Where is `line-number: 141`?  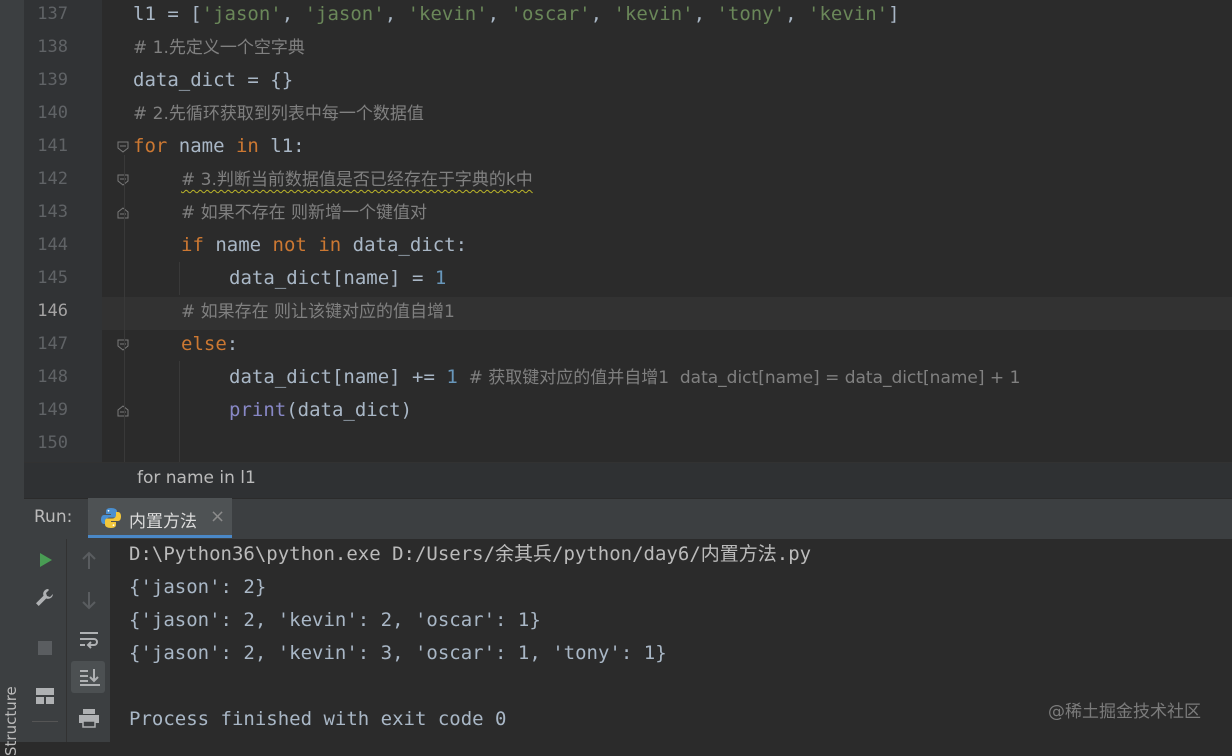
line-number: 141 is located at coordinates (52, 146).